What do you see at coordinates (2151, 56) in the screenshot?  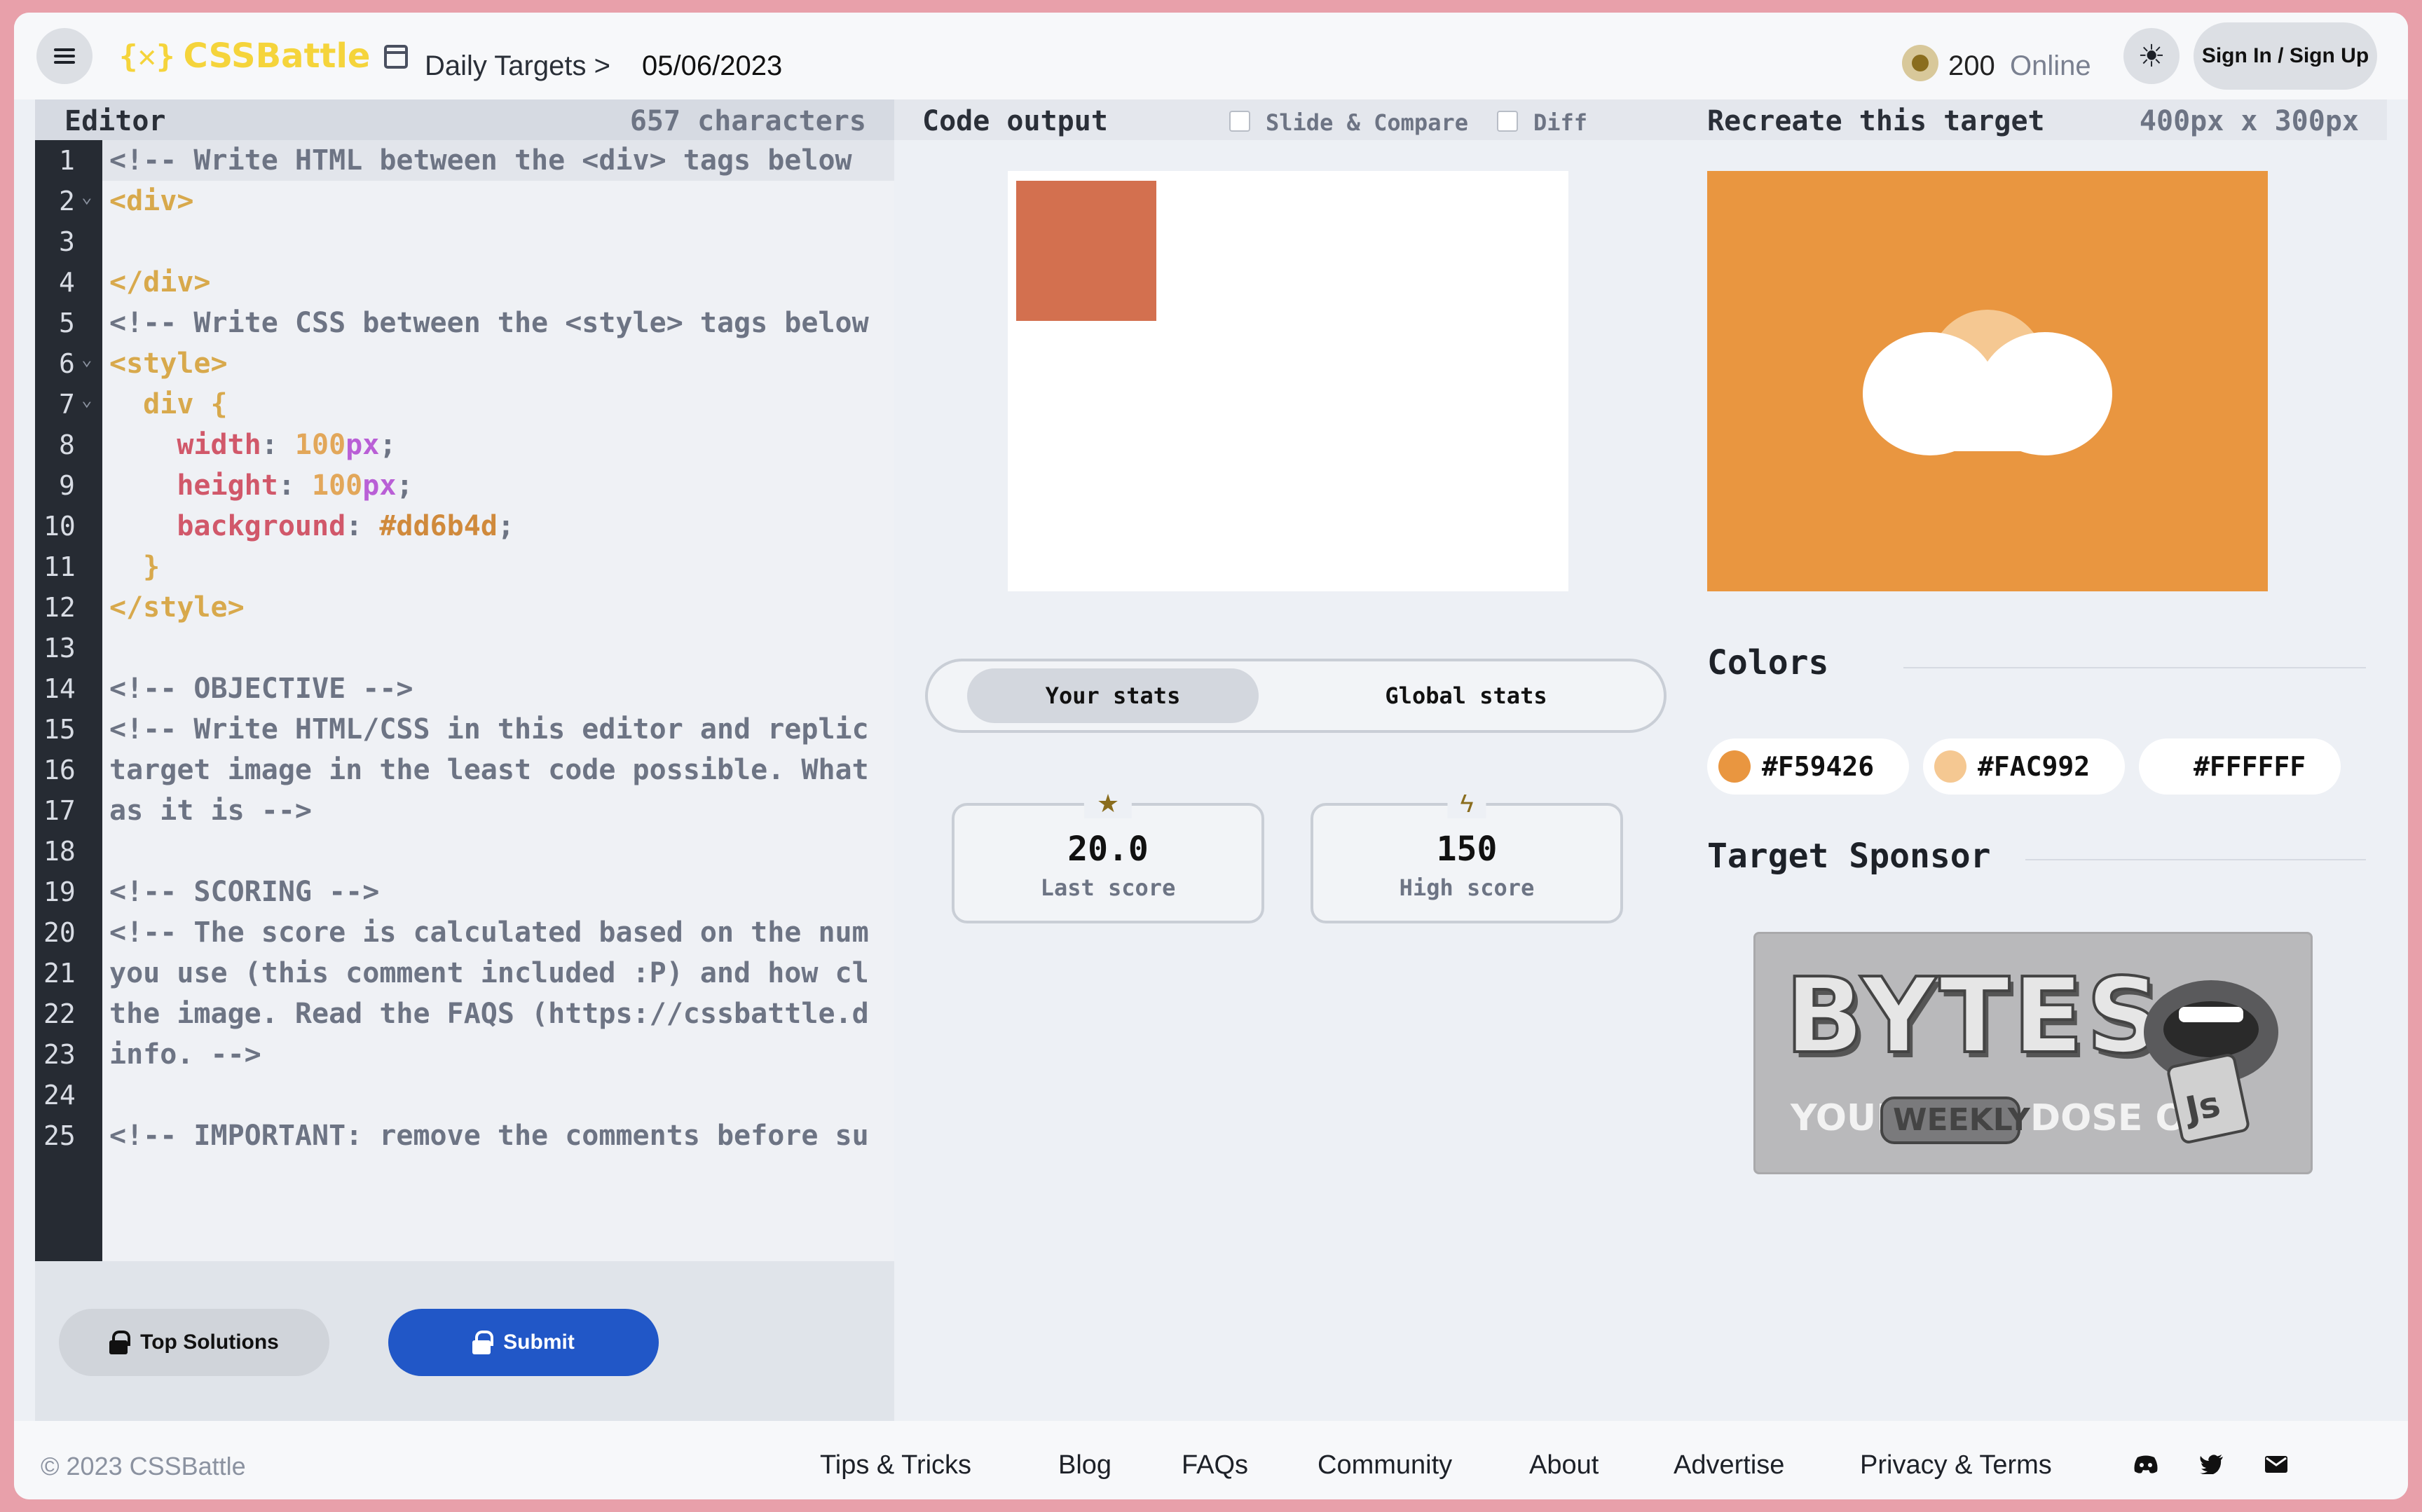 I see `theme-toggle-button: ☀` at bounding box center [2151, 56].